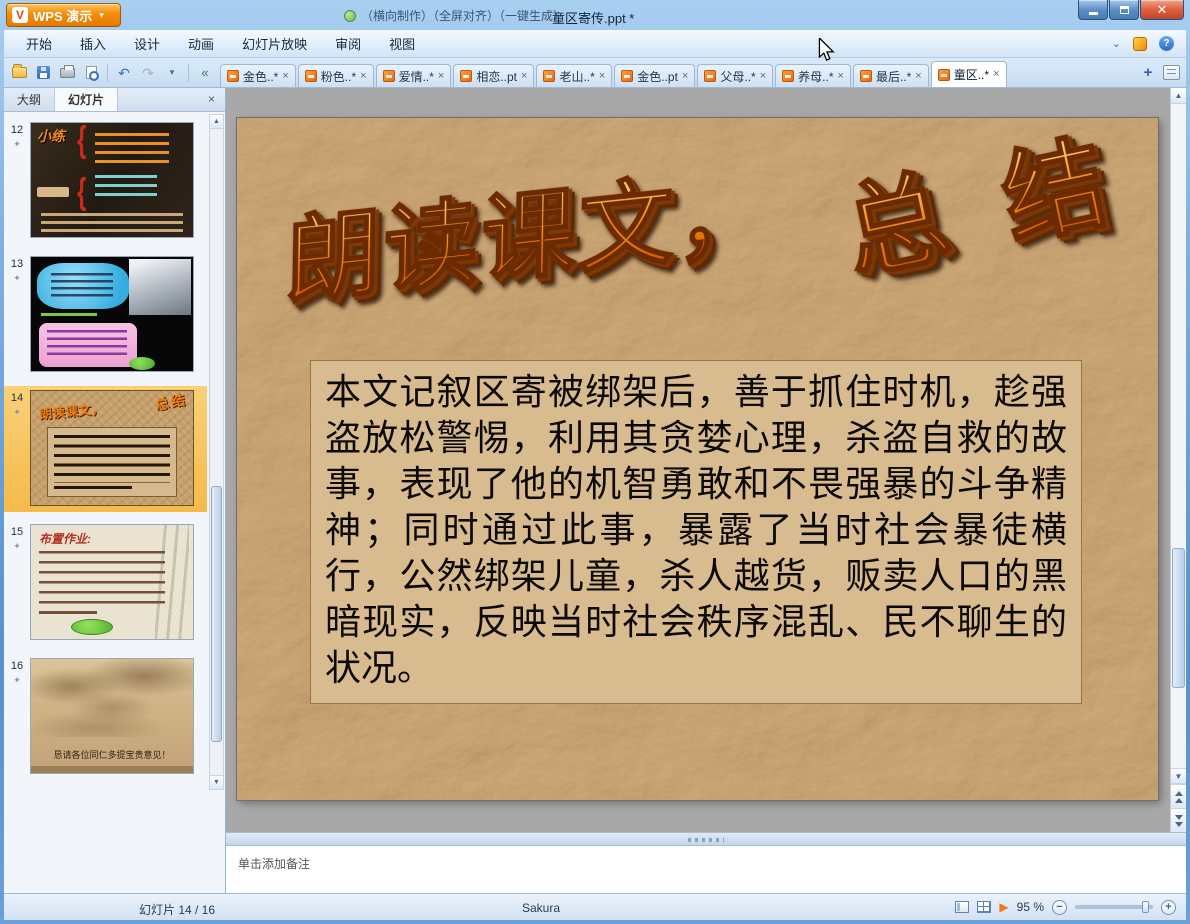  I want to click on zoom-slider-thumb, so click(1146, 907).